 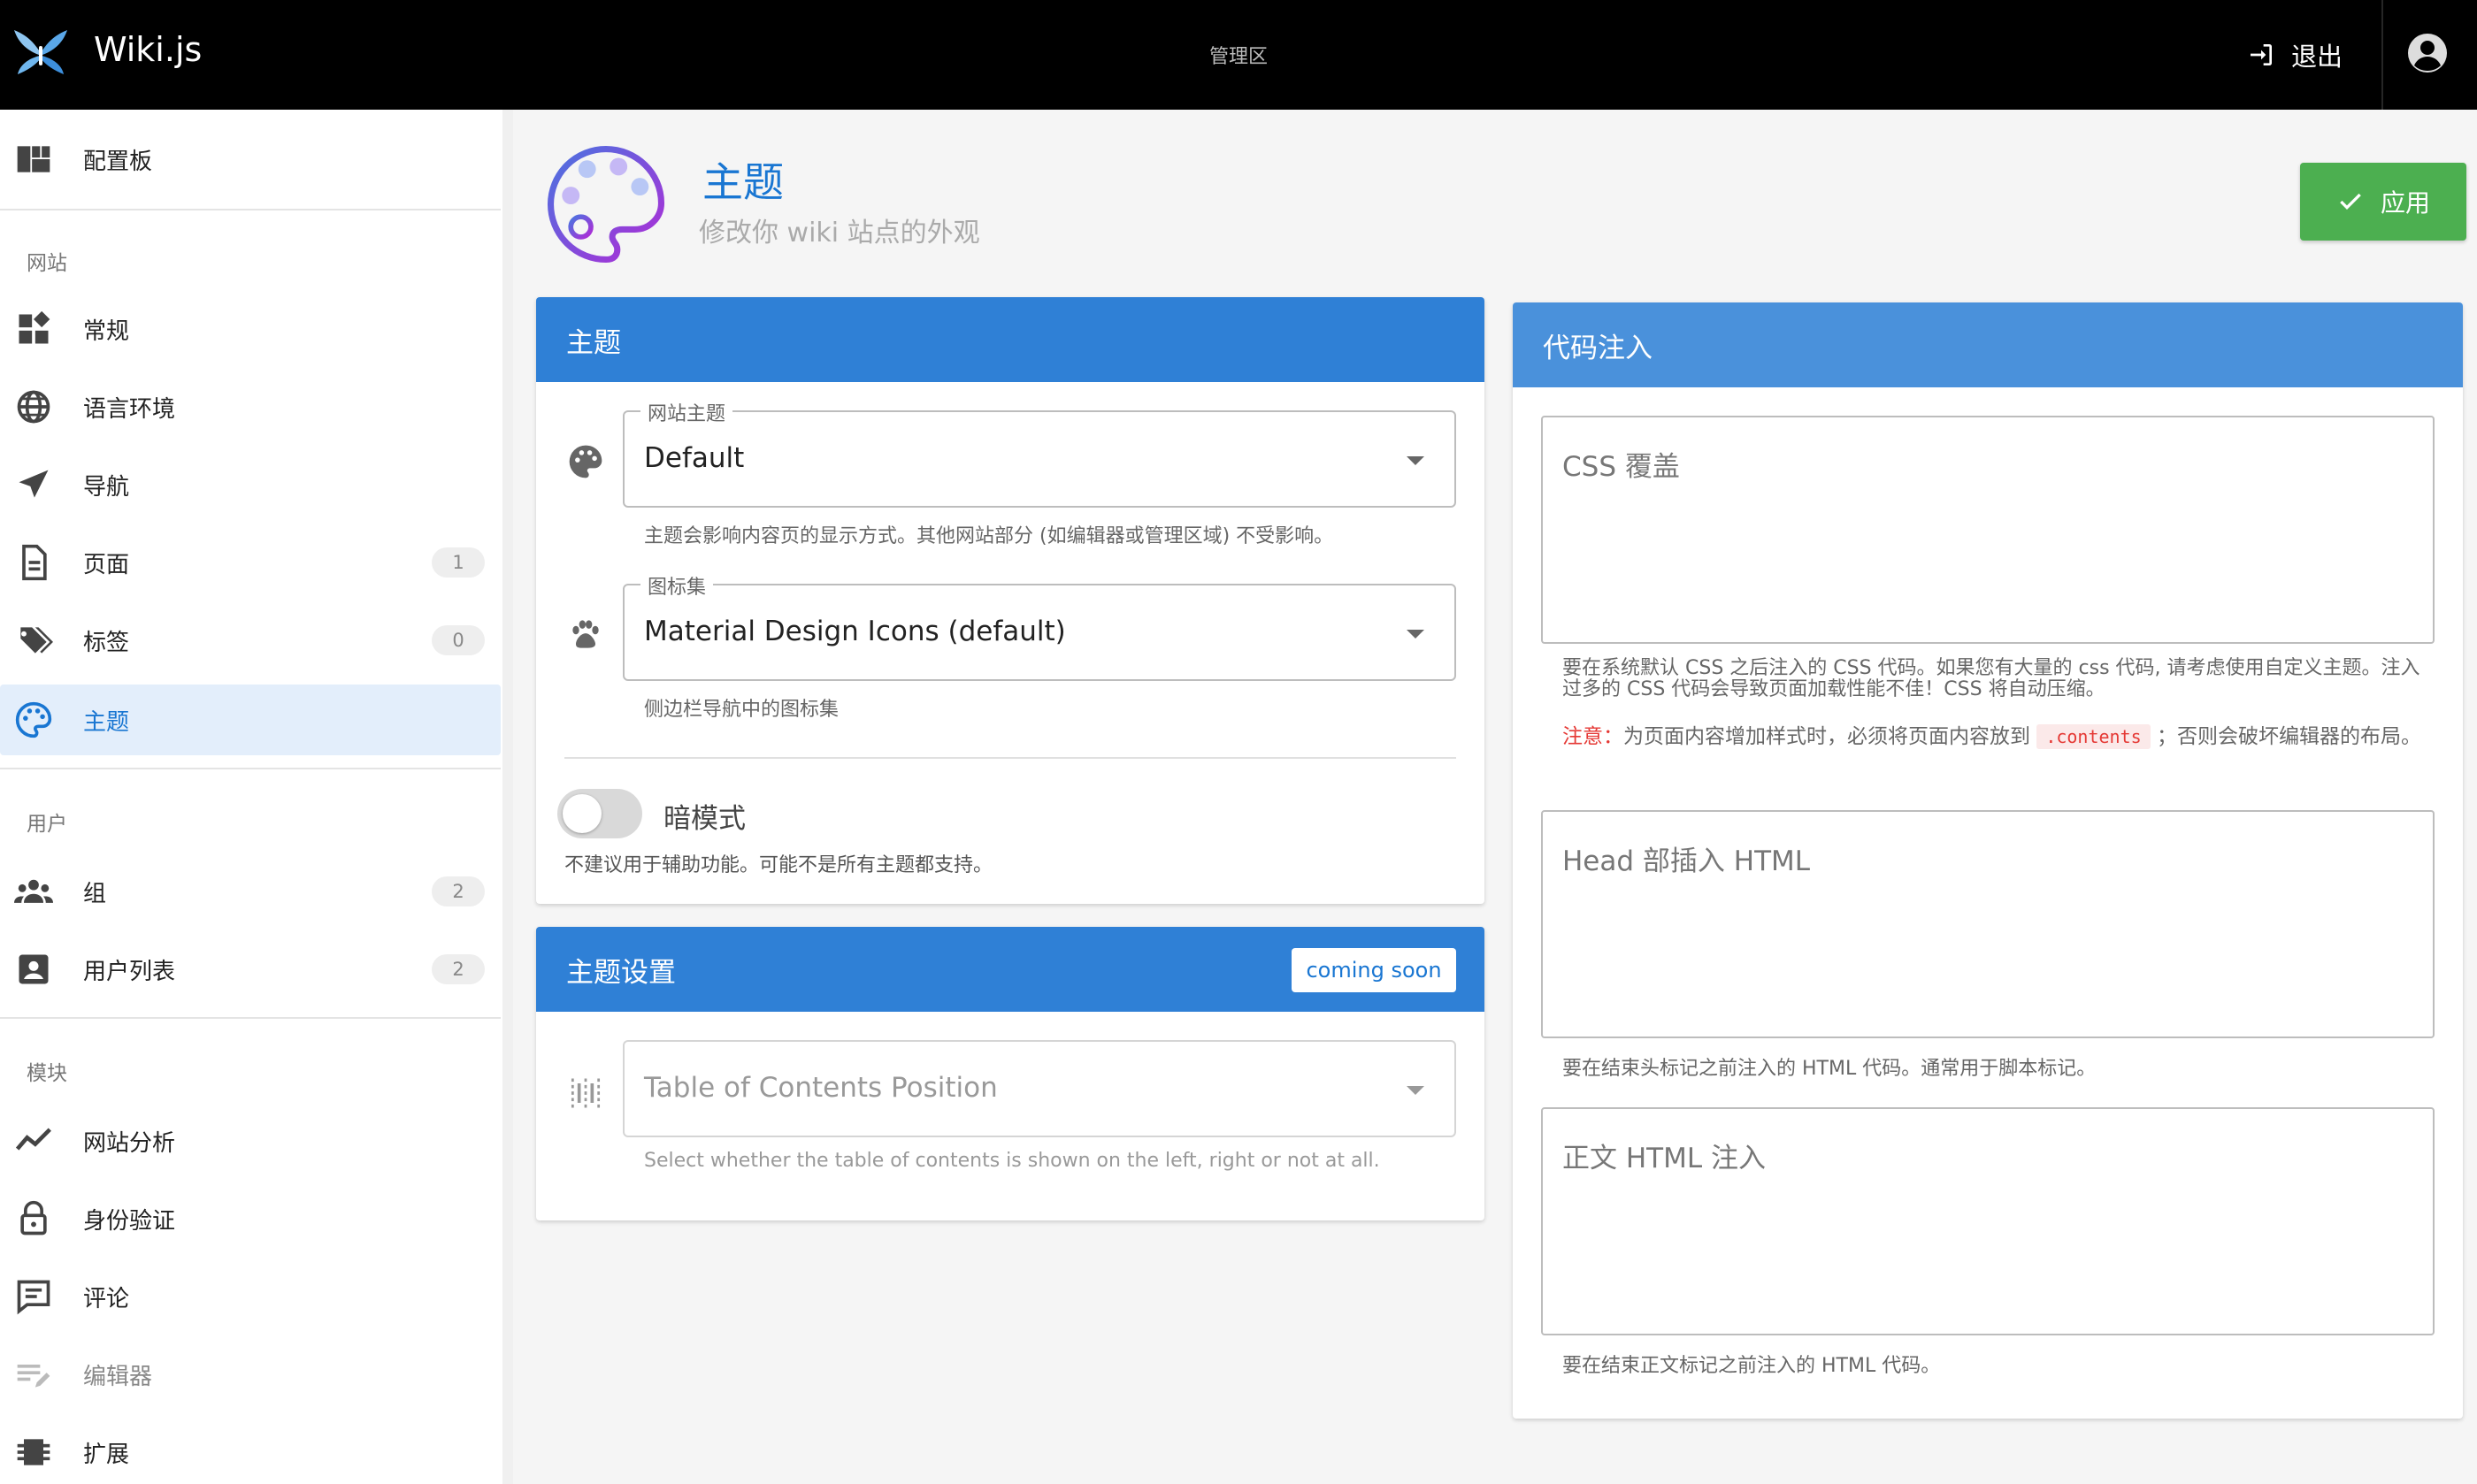 What do you see at coordinates (33, 159) in the screenshot?
I see `dashboard-icon` at bounding box center [33, 159].